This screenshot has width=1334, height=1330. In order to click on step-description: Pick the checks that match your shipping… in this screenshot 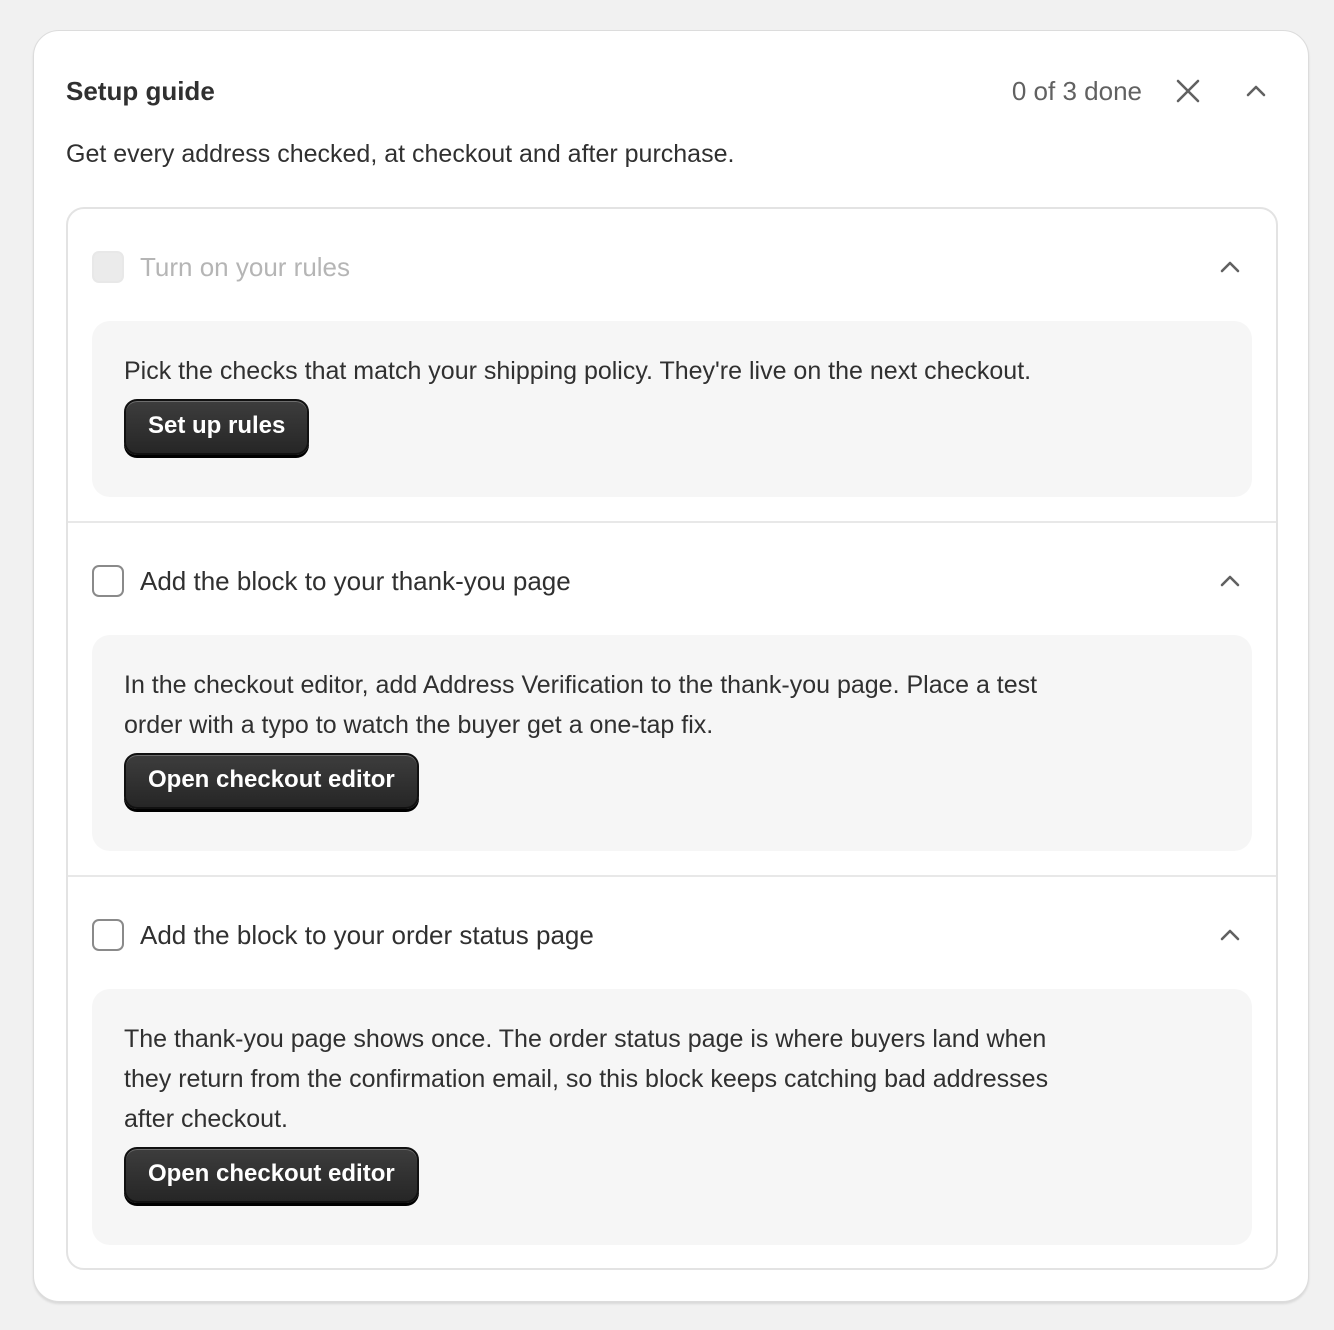, I will do `click(578, 371)`.